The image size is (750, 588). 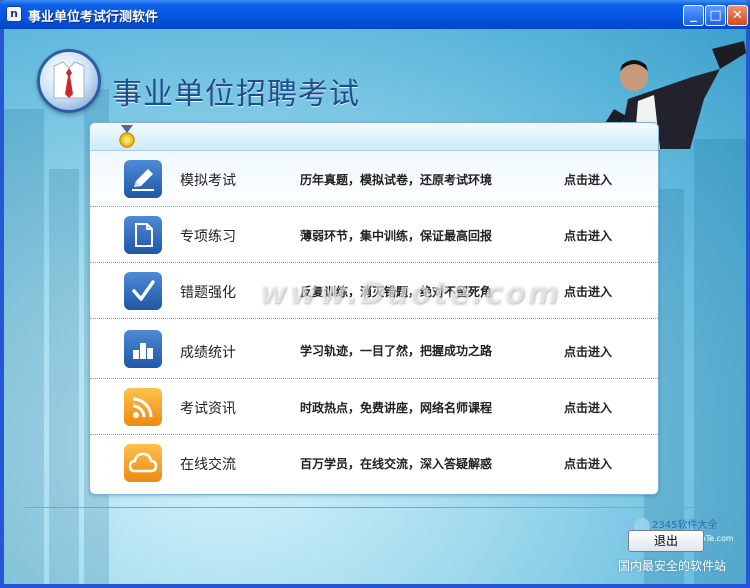 I want to click on cloud-icon, so click(x=143, y=463).